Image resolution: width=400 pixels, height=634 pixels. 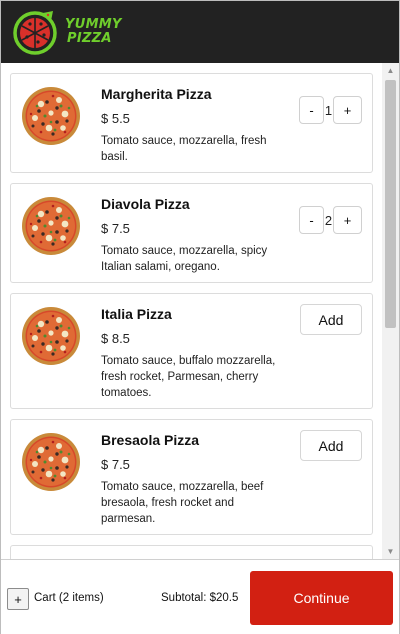 I want to click on expand-cart-button: +, so click(x=18, y=599).